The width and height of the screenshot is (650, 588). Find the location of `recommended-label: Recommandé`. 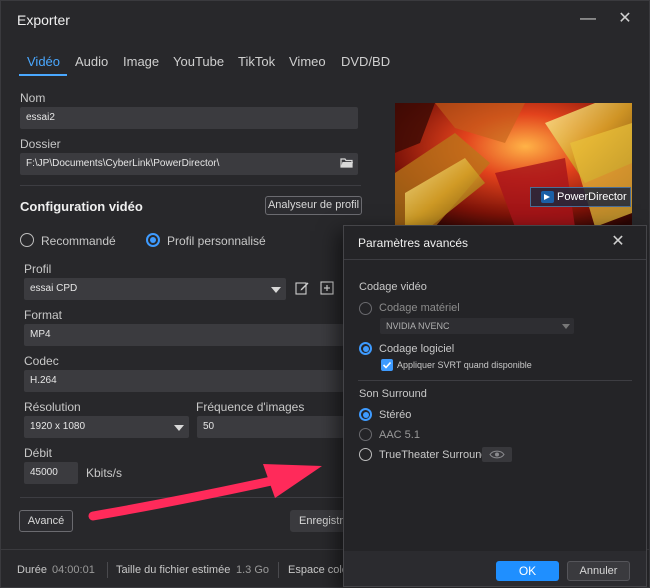

recommended-label: Recommandé is located at coordinates (78, 241).